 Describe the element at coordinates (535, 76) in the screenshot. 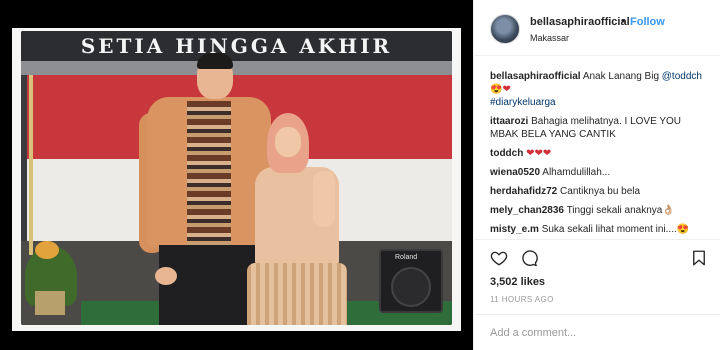

I see `caption-username: bellasaphiraofficial` at that location.